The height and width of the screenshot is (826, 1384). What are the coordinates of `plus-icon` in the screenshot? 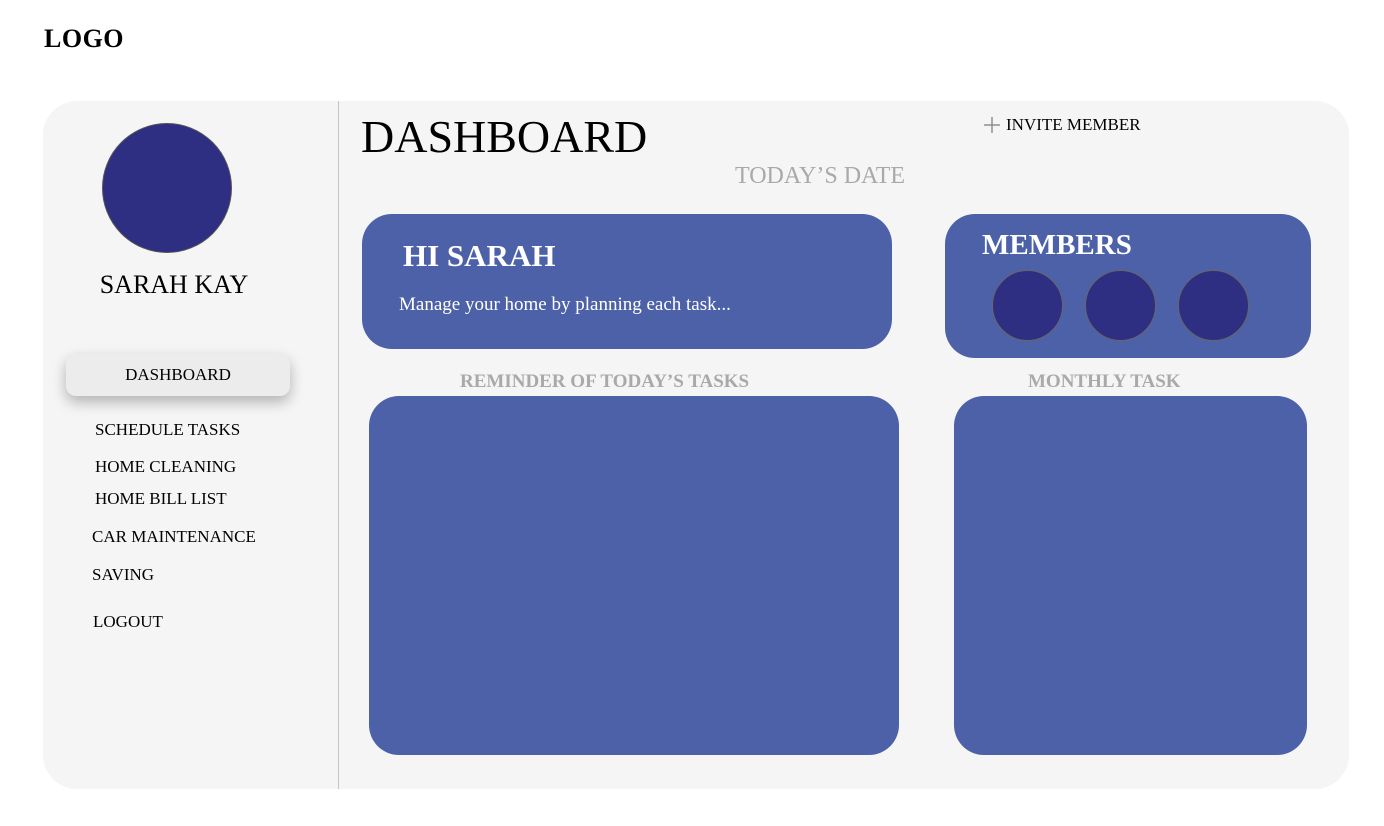 It's located at (992, 125).